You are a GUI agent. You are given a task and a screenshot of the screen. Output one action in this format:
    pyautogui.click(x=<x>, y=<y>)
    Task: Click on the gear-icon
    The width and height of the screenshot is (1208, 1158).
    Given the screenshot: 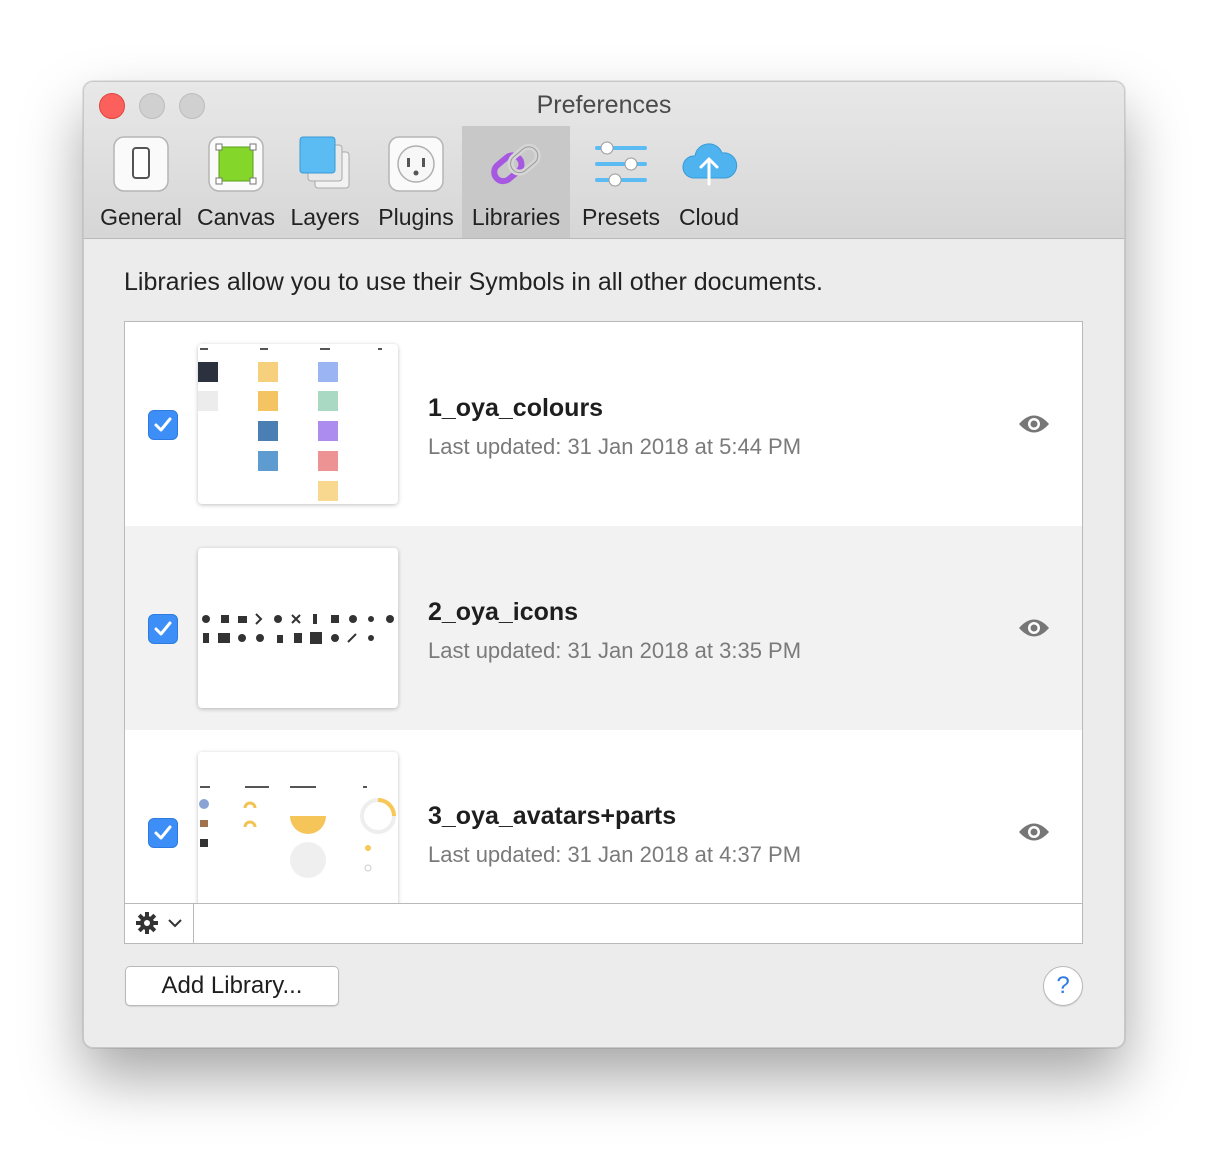 What is the action you would take?
    pyautogui.click(x=159, y=923)
    